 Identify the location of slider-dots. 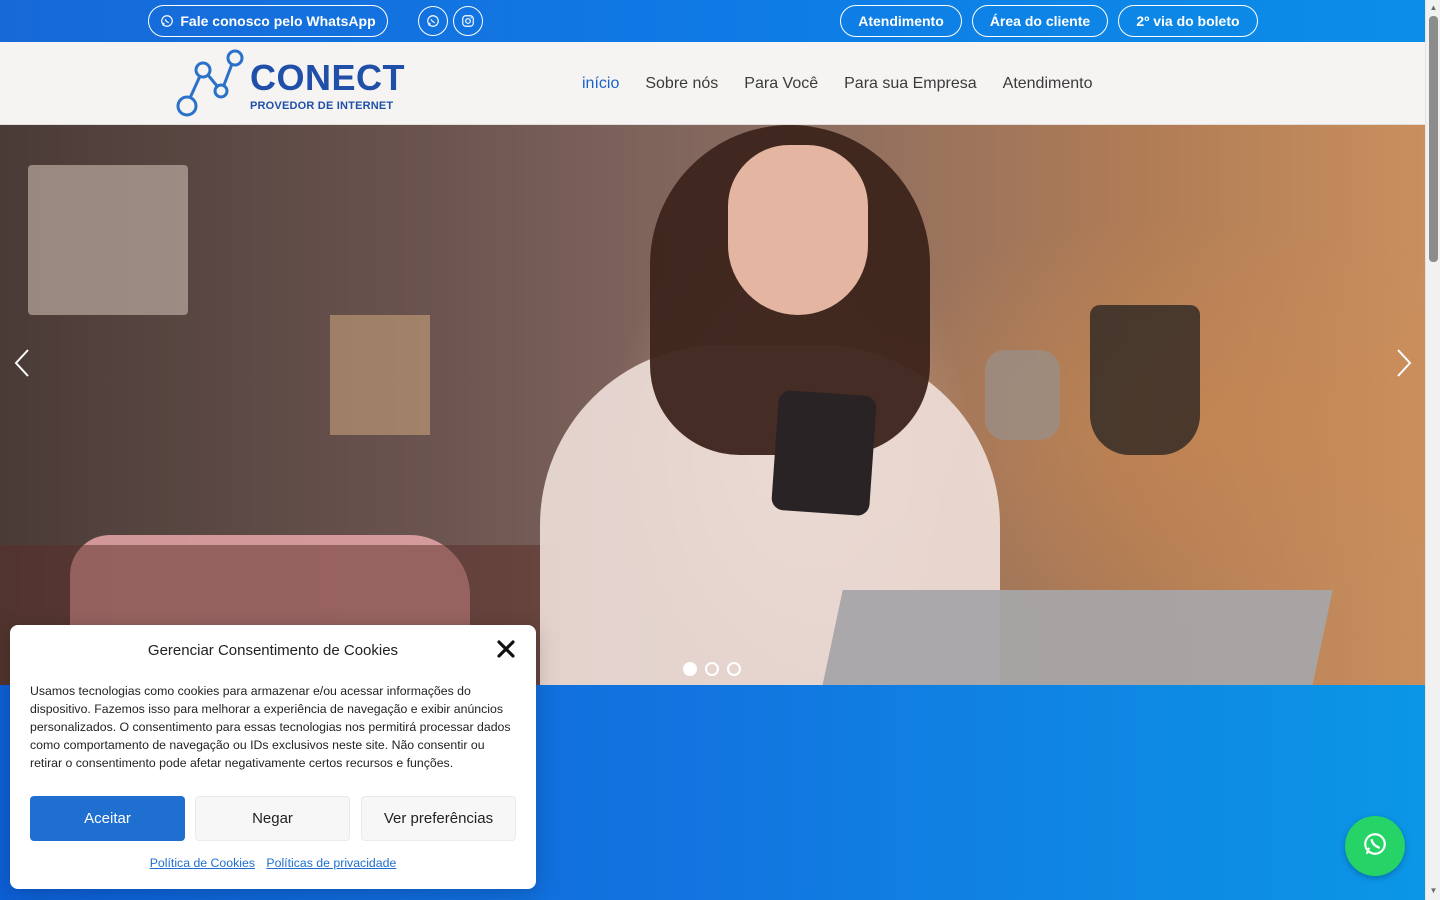
(712, 669).